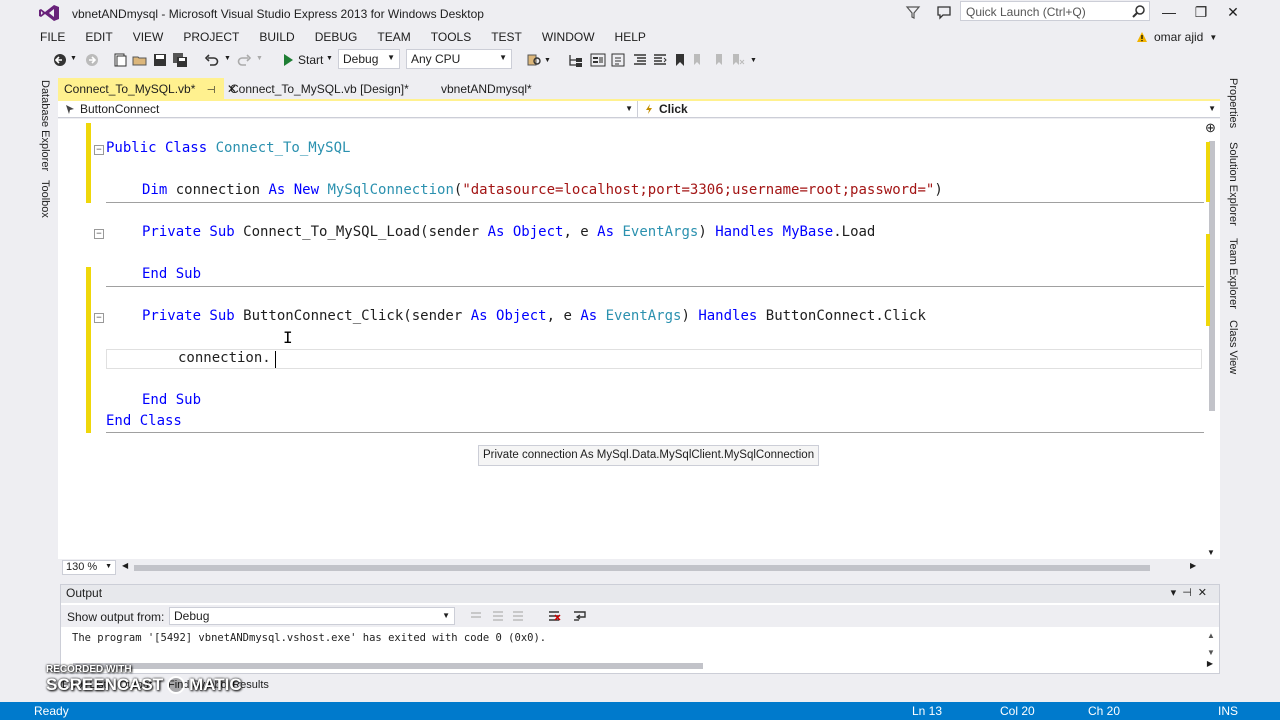  Describe the element at coordinates (707, 232) in the screenshot. I see `code-text: )` at that location.